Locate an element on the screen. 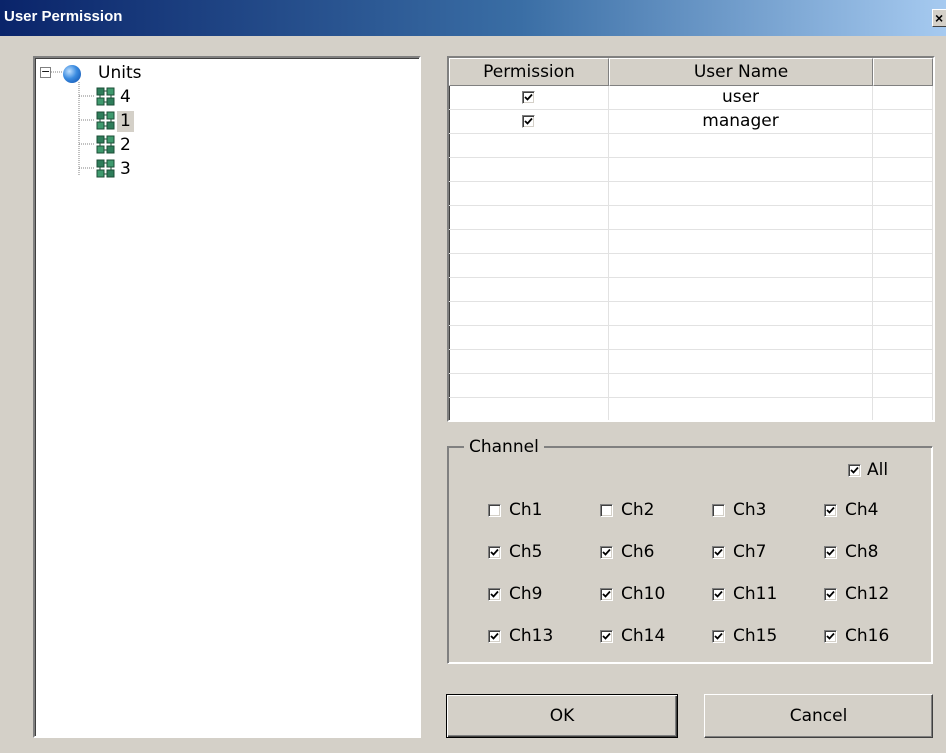 Image resolution: width=946 pixels, height=753 pixels. channel-checkbox-label: Ch8 is located at coordinates (862, 552).